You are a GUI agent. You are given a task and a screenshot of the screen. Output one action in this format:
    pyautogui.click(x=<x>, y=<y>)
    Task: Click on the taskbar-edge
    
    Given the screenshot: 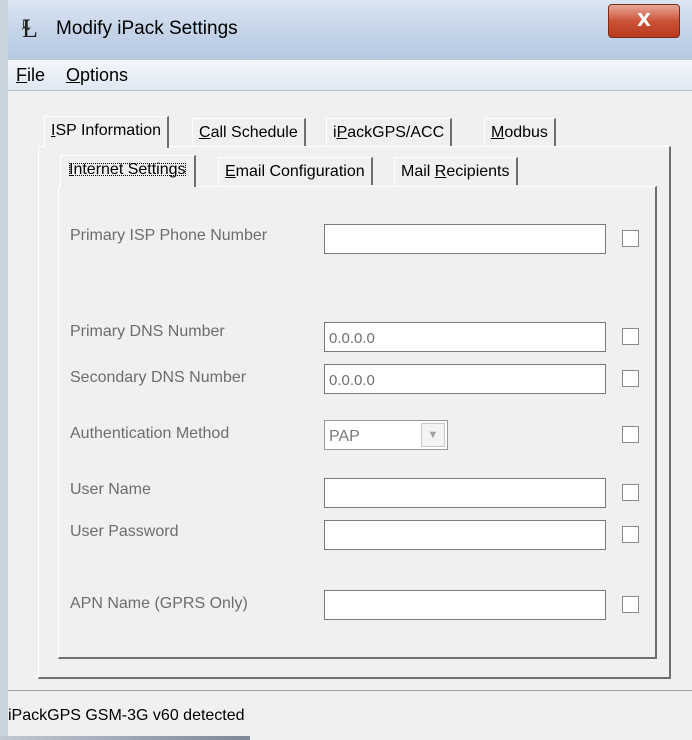 What is the action you would take?
    pyautogui.click(x=125, y=738)
    